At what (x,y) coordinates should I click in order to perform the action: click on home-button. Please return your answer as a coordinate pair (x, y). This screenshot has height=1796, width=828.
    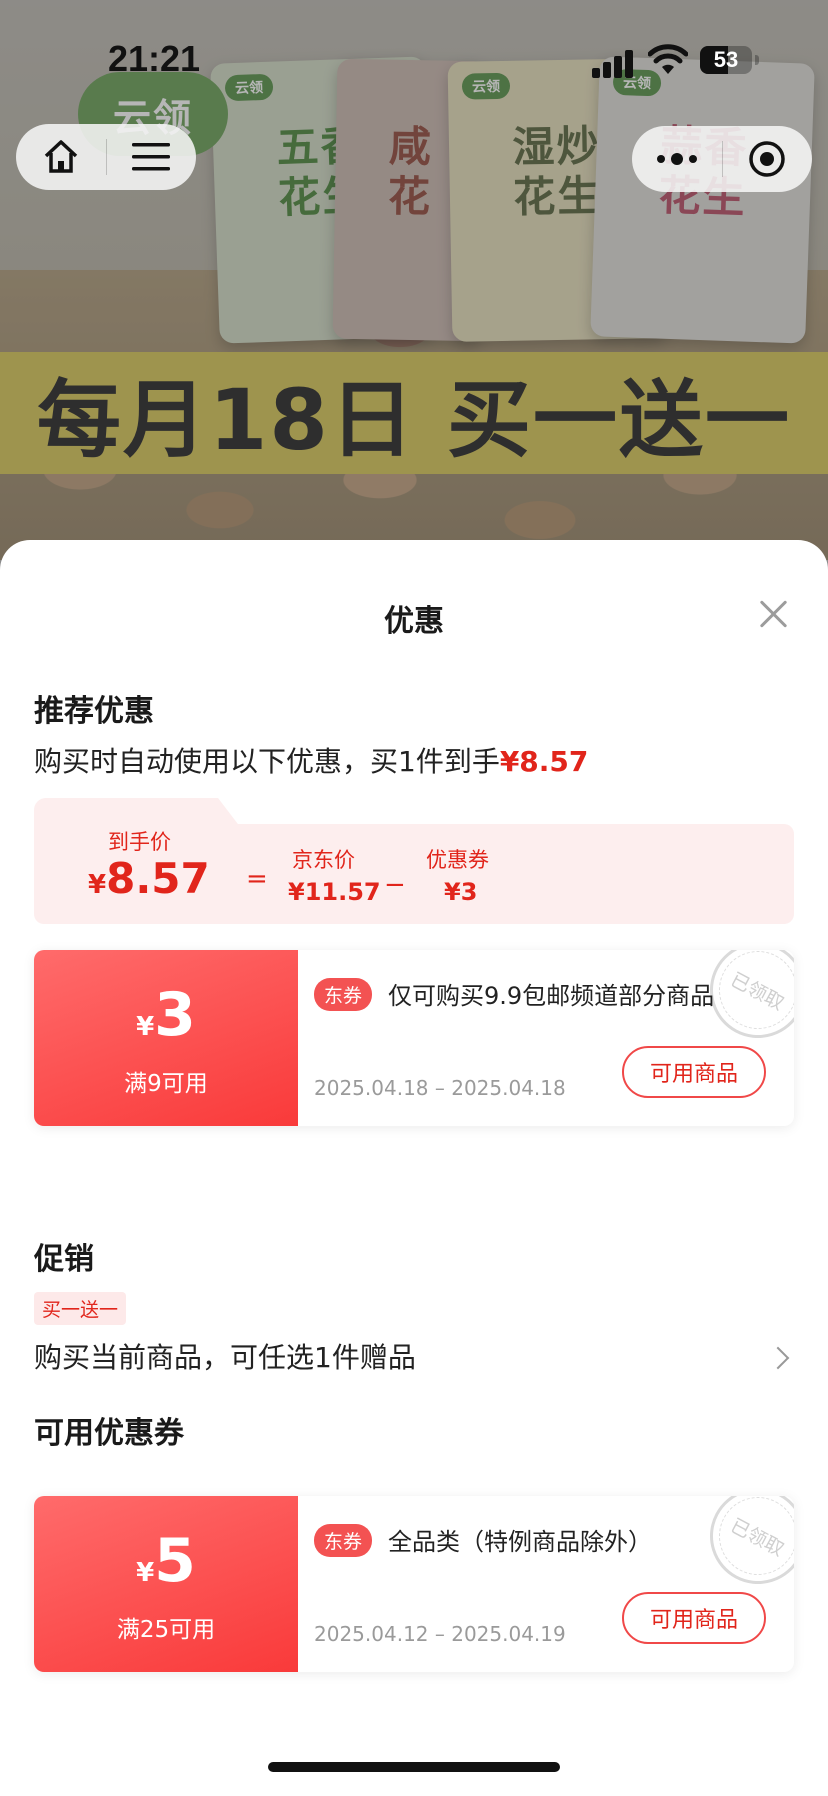
    Looking at the image, I should click on (61, 157).